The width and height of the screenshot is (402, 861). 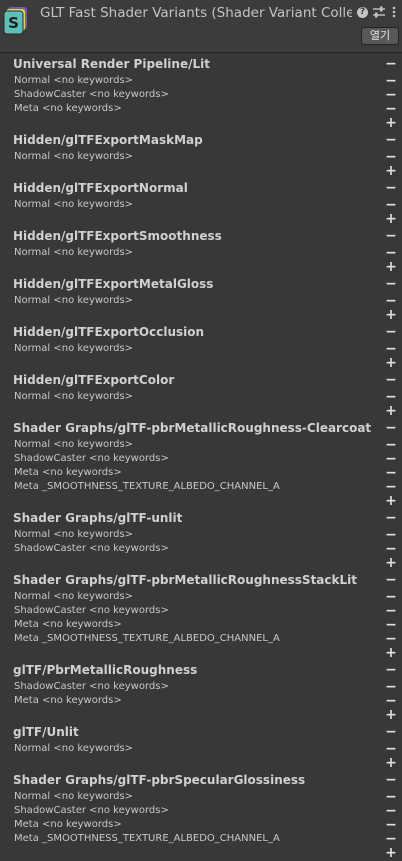 What do you see at coordinates (117, 236) in the screenshot?
I see `shader-name: Hidden/glTFExportSmoothness` at bounding box center [117, 236].